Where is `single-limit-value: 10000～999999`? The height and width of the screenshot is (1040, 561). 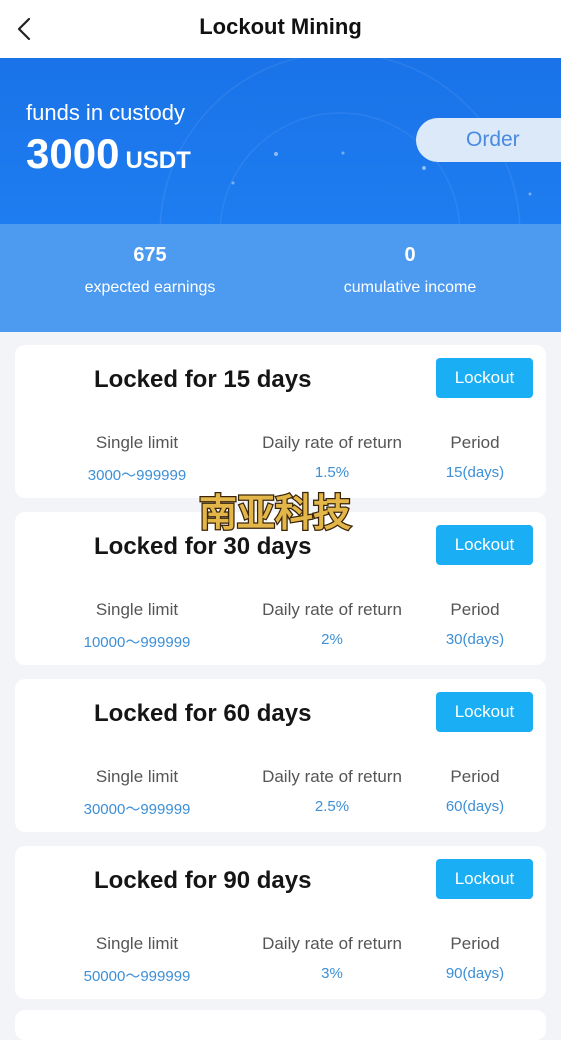
single-limit-value: 10000～999999 is located at coordinates (137, 642).